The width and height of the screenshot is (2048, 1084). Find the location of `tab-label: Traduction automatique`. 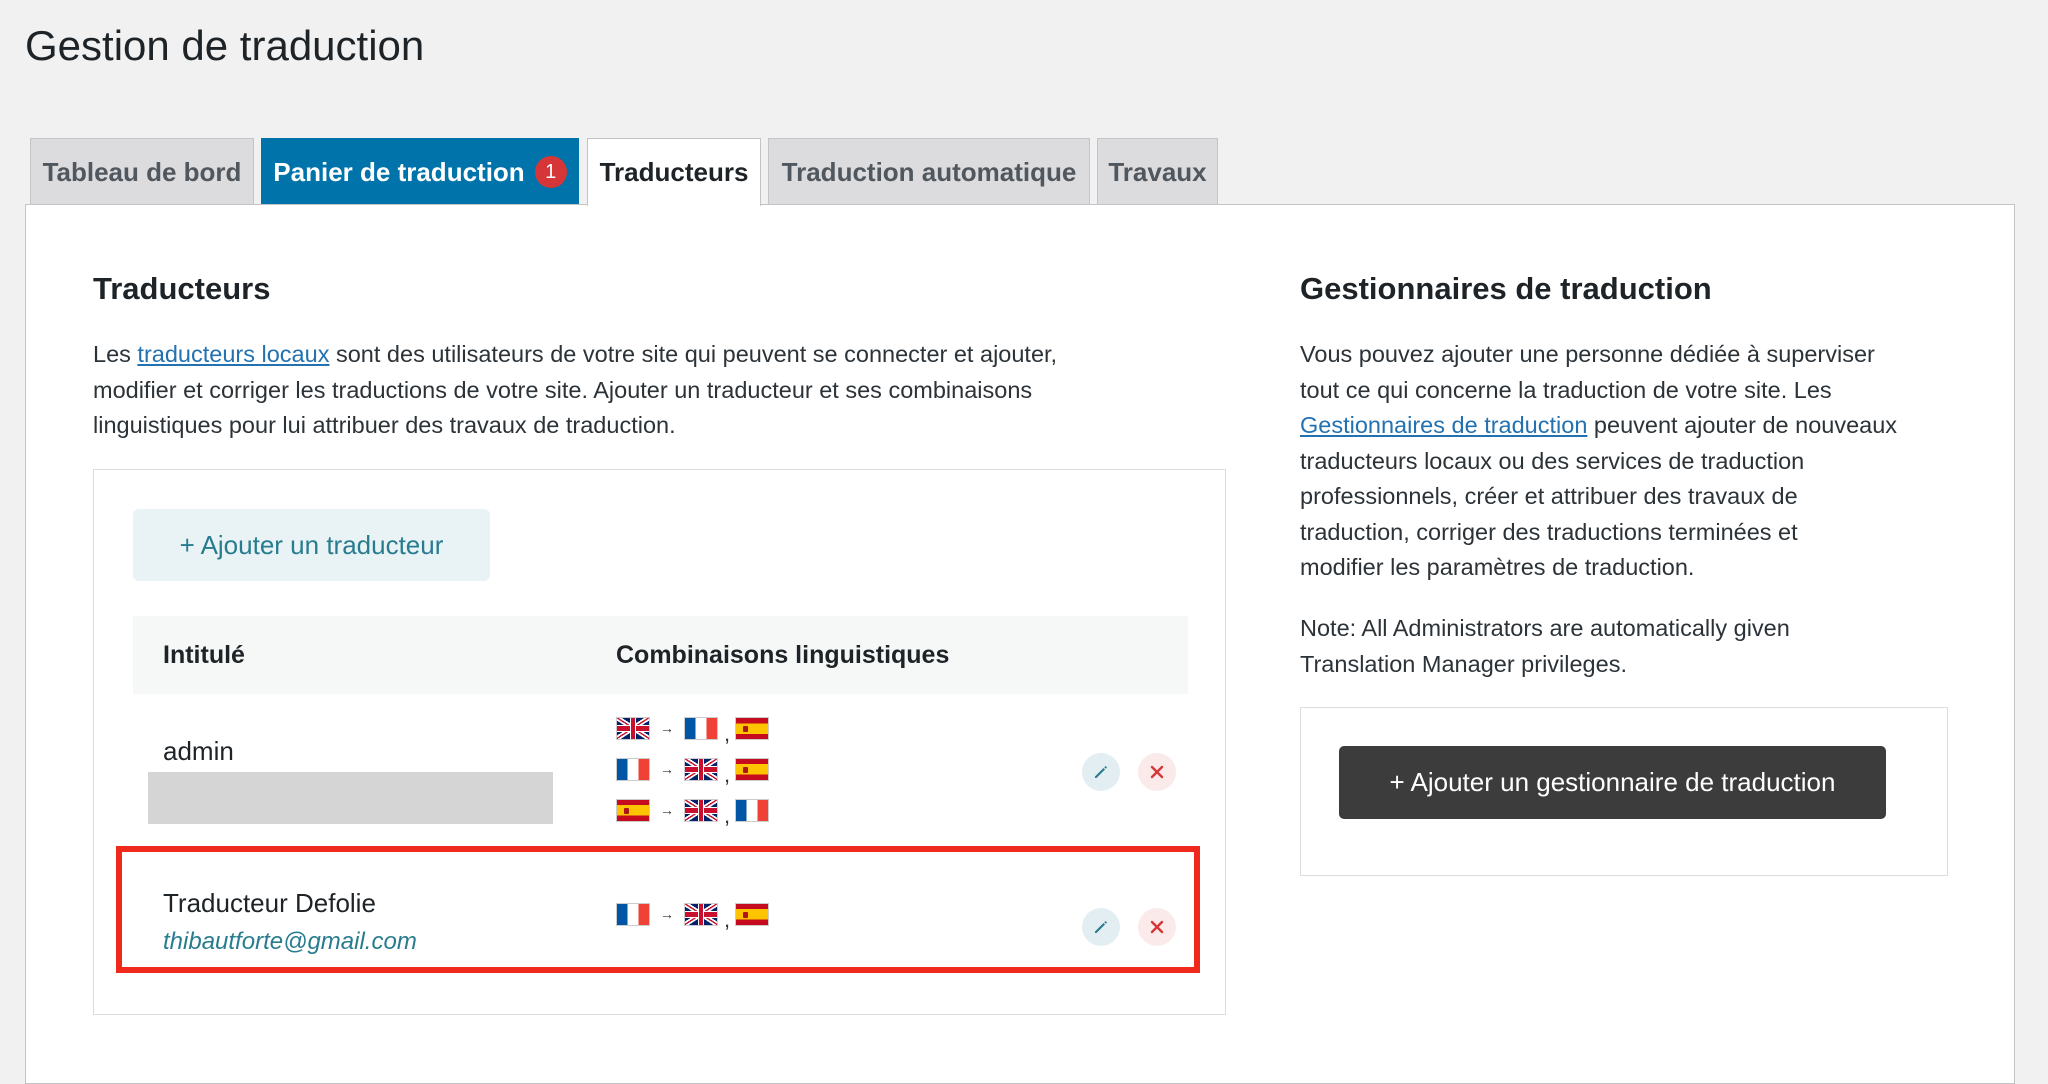

tab-label: Traduction automatique is located at coordinates (929, 171).